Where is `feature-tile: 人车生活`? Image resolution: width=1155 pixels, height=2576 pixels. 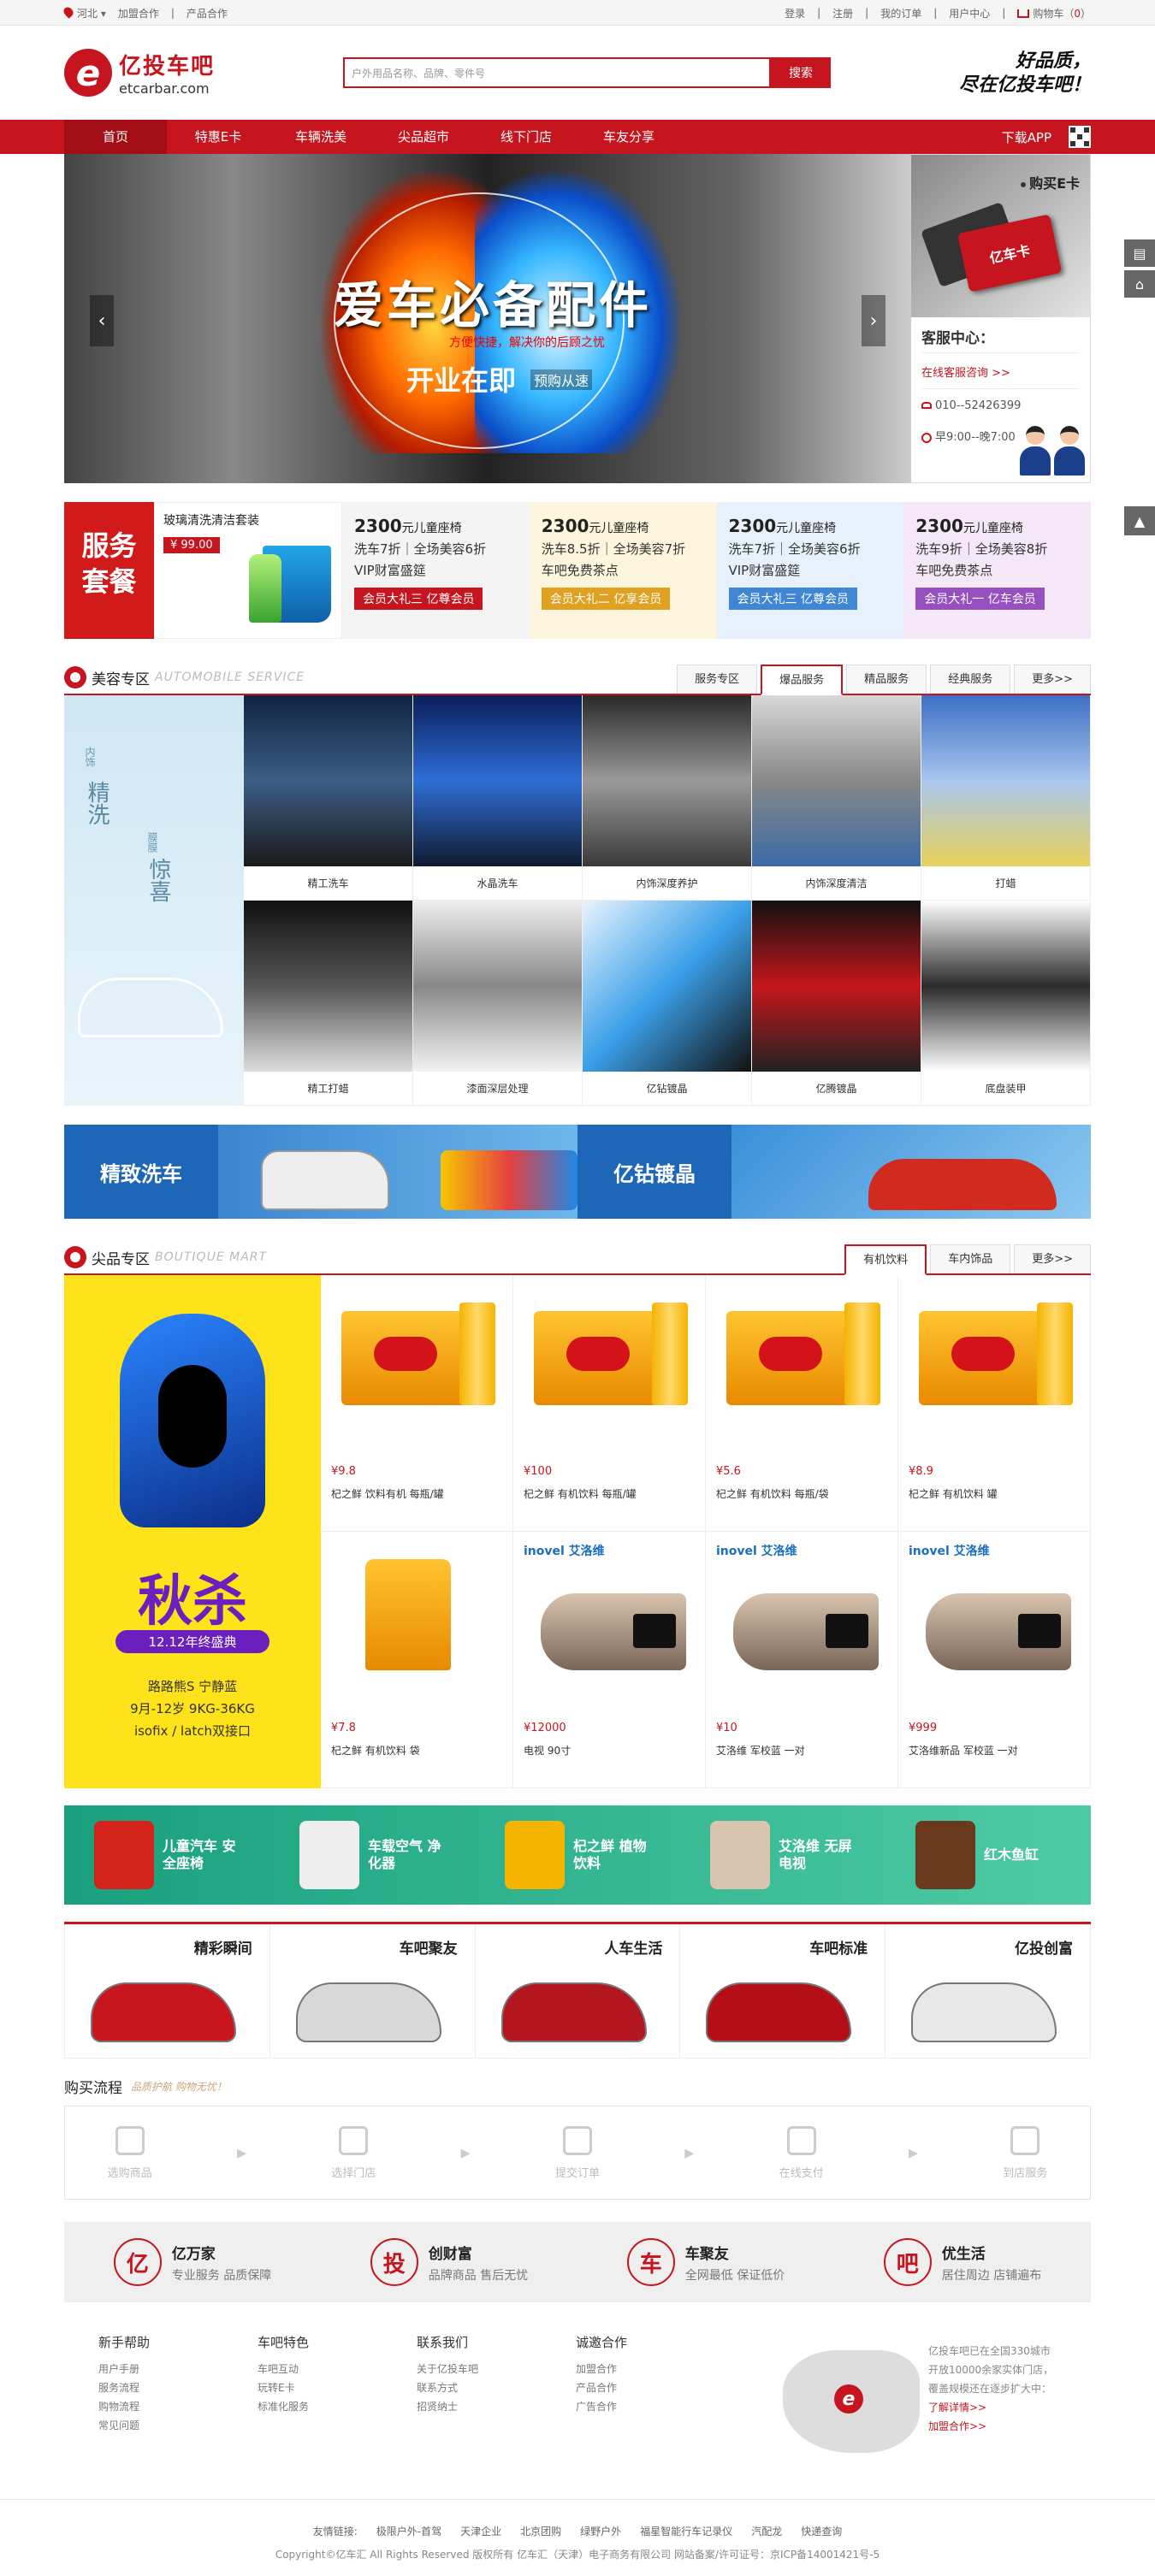
feature-tile: 人车生活 is located at coordinates (578, 1991).